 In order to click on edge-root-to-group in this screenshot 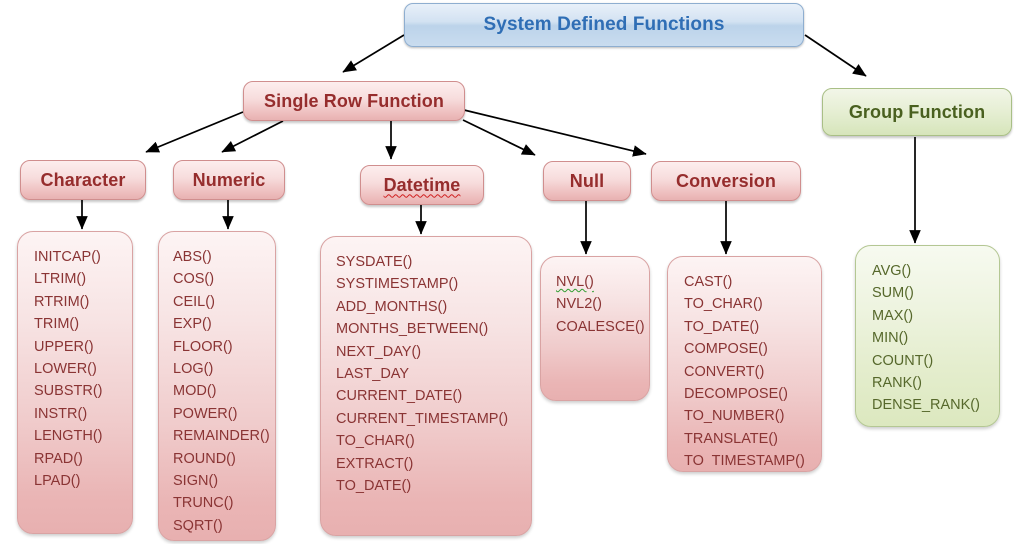, I will do `click(835, 55)`.